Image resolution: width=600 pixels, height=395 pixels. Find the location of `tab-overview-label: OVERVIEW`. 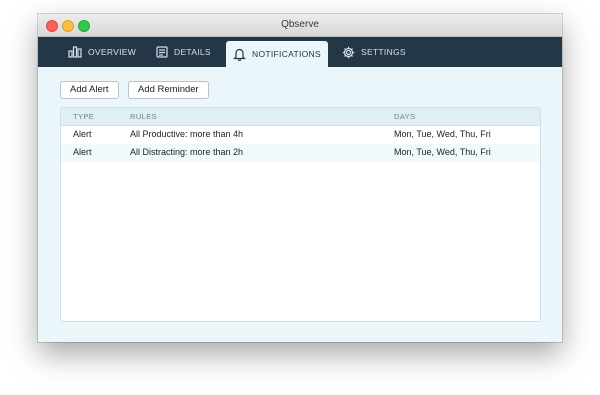

tab-overview-label: OVERVIEW is located at coordinates (112, 52).